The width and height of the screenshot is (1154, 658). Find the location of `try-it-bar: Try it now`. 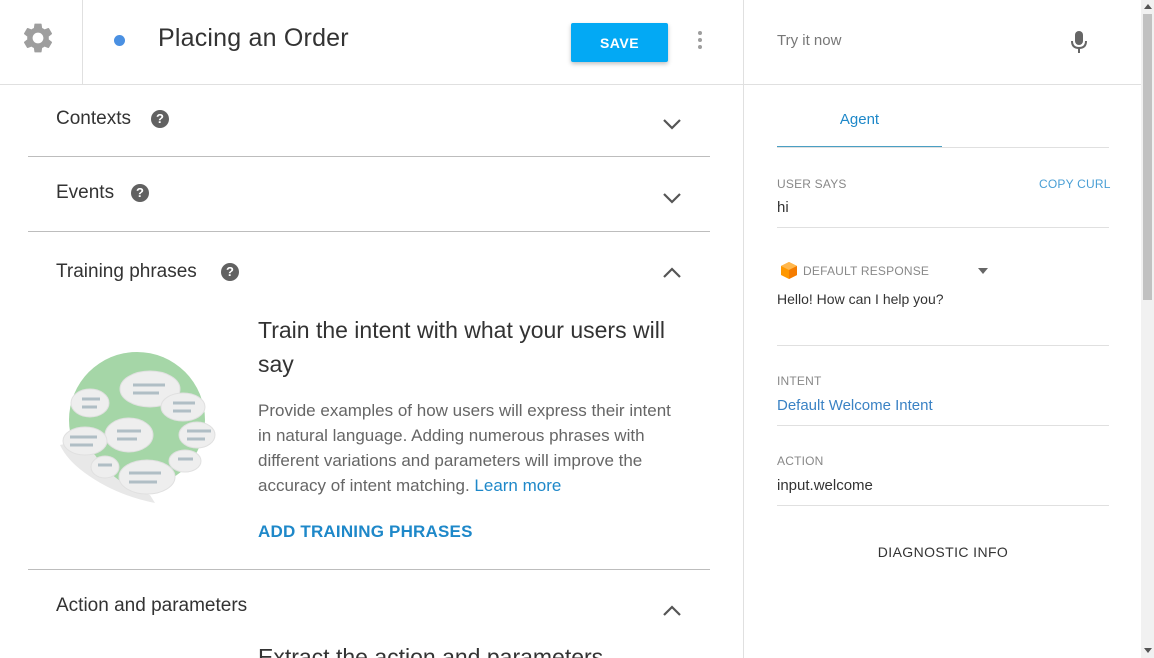

try-it-bar: Try it now is located at coordinates (943, 42).